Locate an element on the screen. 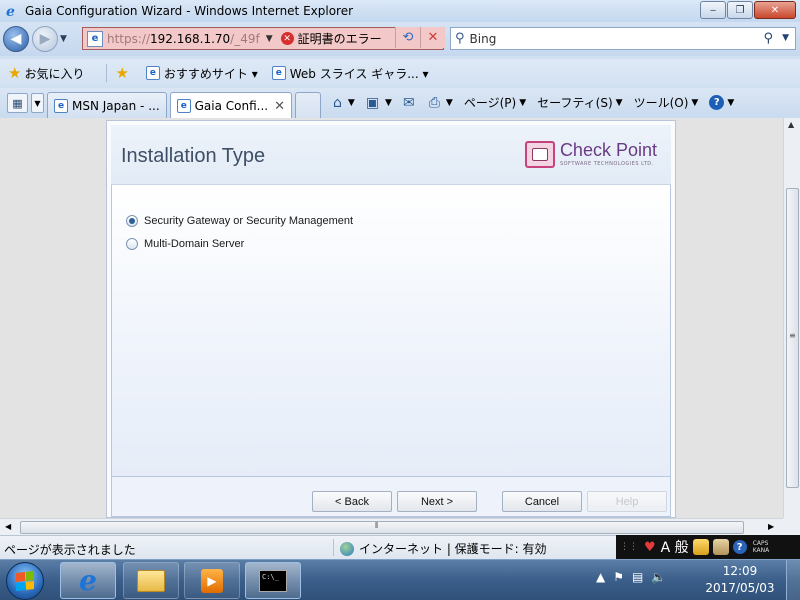  kana-indicator: KANA is located at coordinates (761, 550).